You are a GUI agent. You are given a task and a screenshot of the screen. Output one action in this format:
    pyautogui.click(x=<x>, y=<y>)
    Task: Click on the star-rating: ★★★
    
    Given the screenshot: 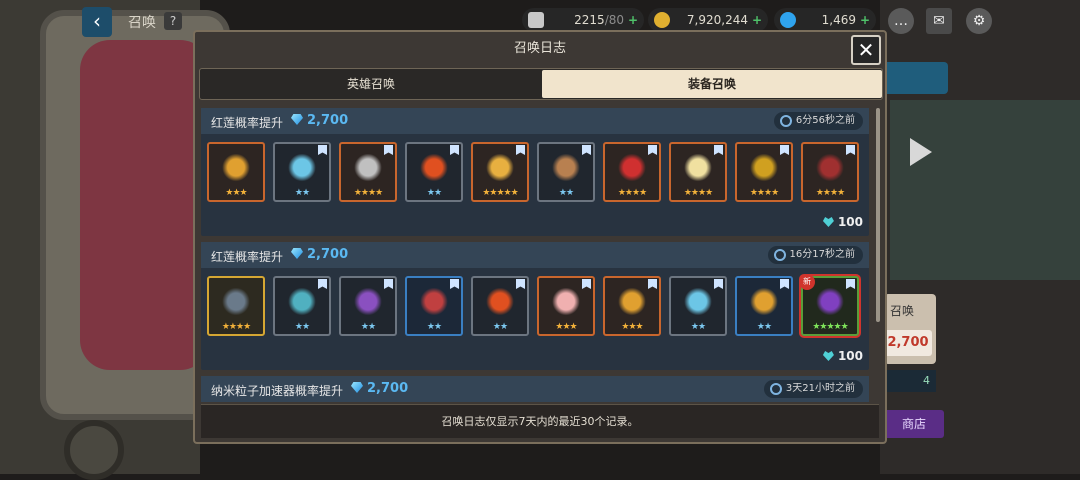 What is the action you would take?
    pyautogui.click(x=236, y=193)
    